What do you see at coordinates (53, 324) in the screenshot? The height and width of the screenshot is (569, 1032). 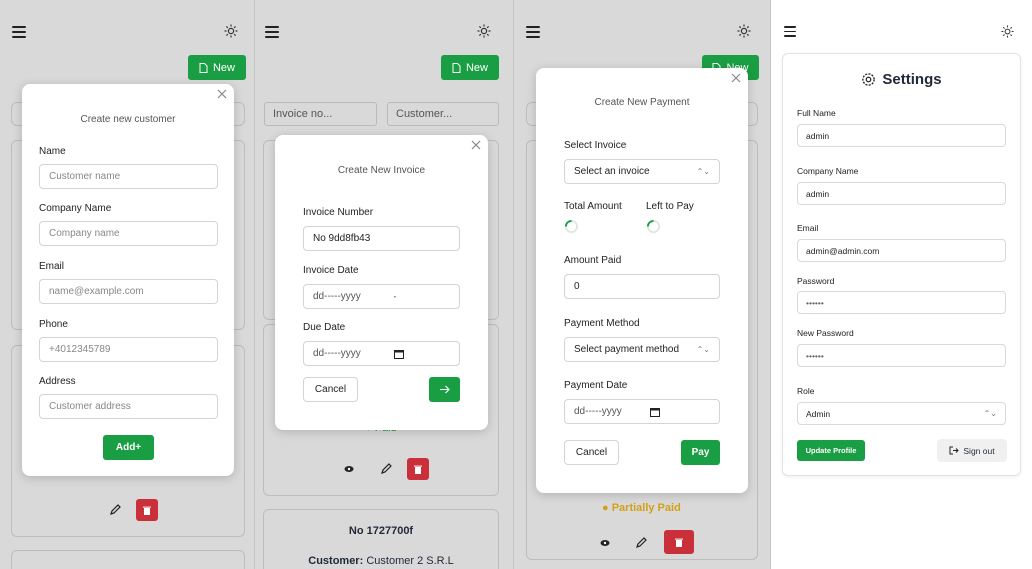 I see `phone-label: Phone` at bounding box center [53, 324].